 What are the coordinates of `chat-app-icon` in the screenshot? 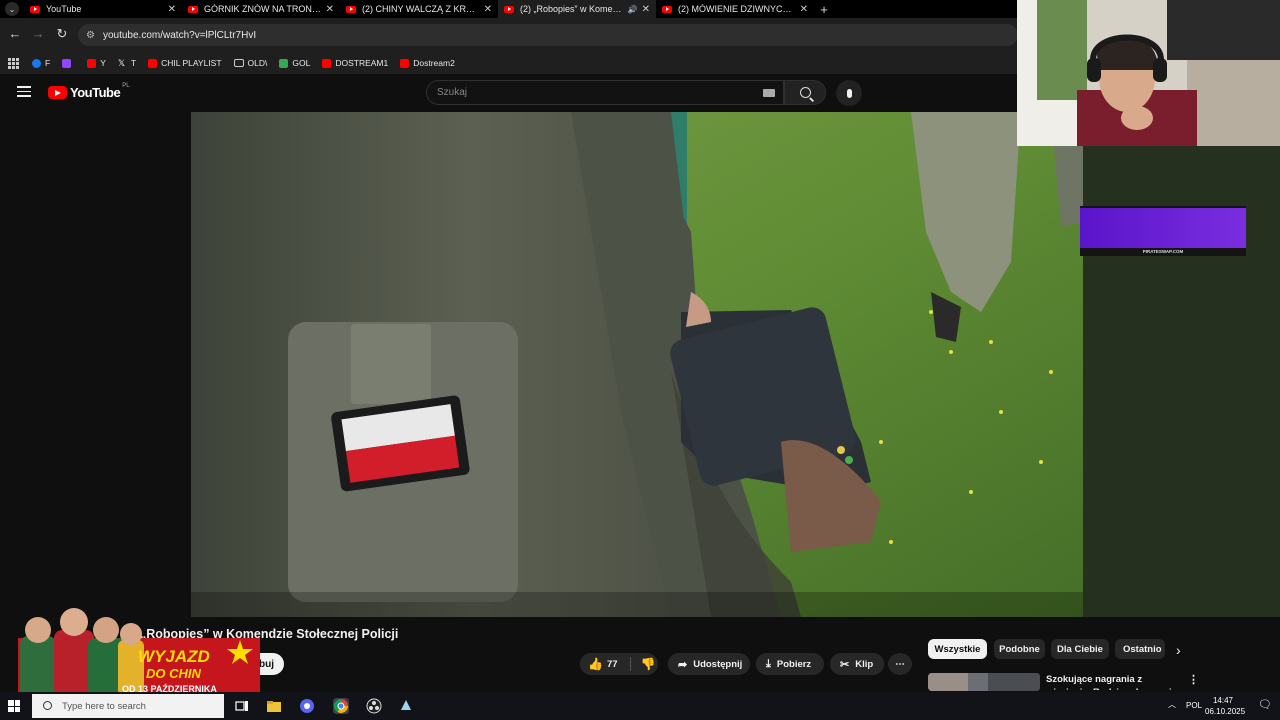 It's located at (307, 706).